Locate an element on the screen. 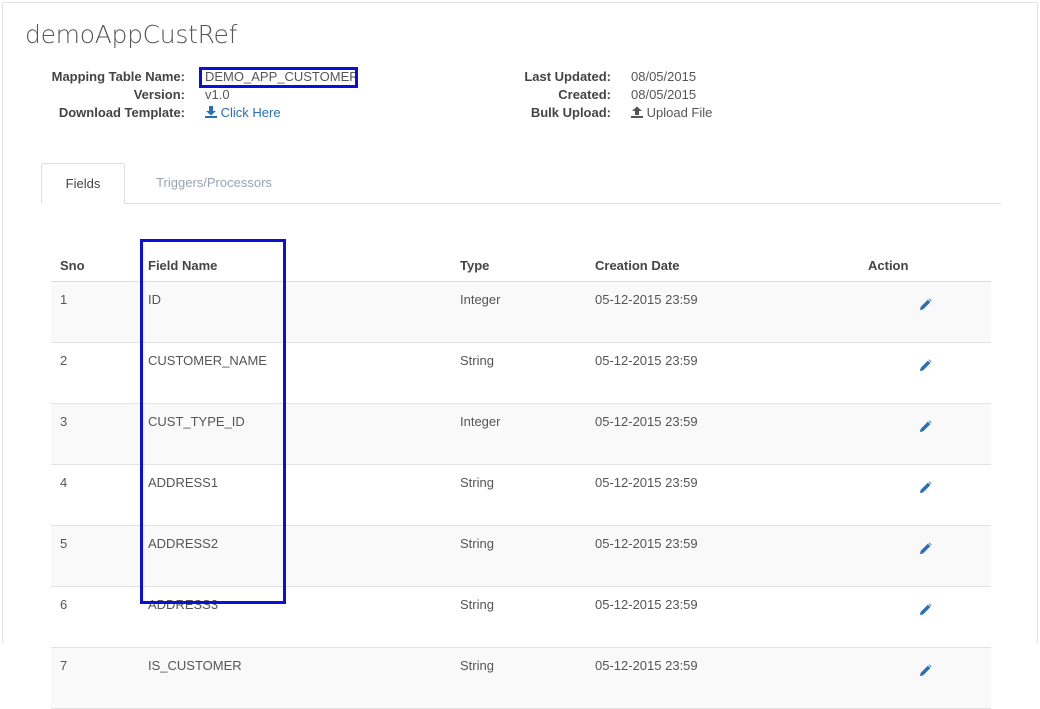  last-updated-label: Last Updated: is located at coordinates (567, 76).